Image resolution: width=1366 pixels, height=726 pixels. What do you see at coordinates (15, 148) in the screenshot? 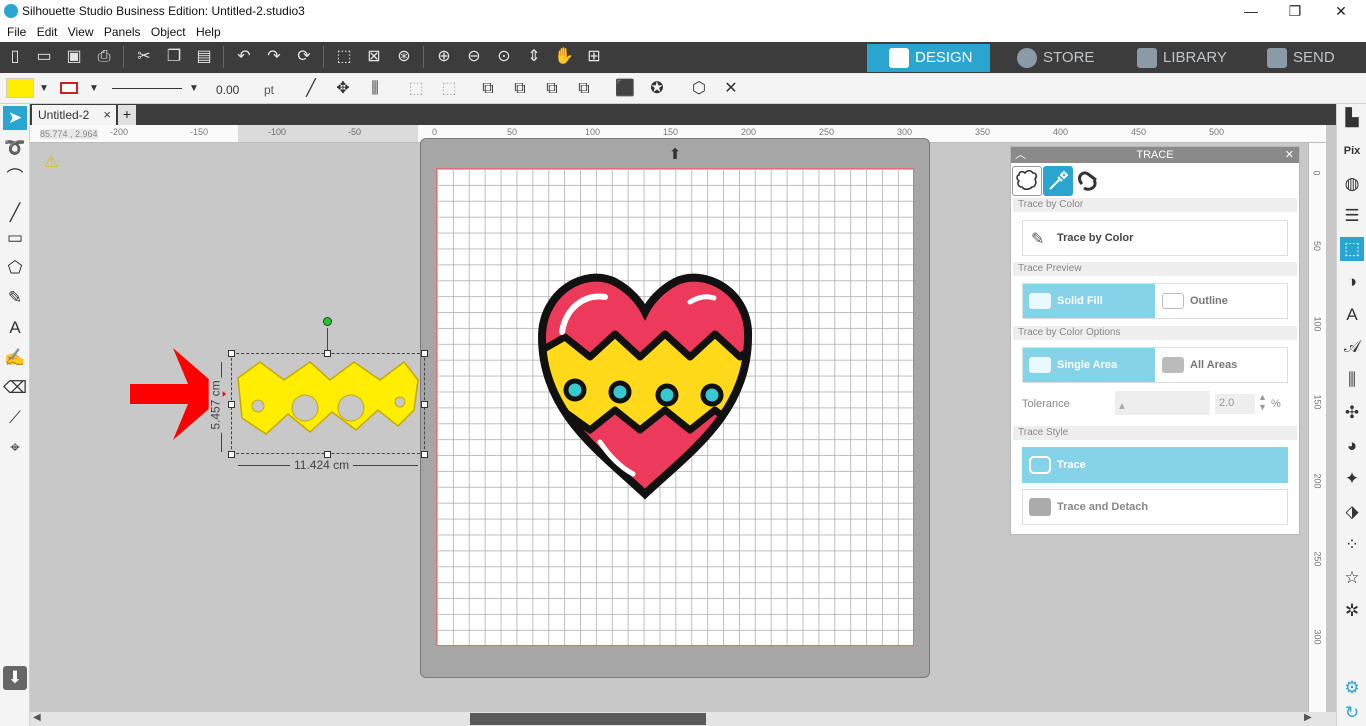
I see `edit-points-icon: ➰` at bounding box center [15, 148].